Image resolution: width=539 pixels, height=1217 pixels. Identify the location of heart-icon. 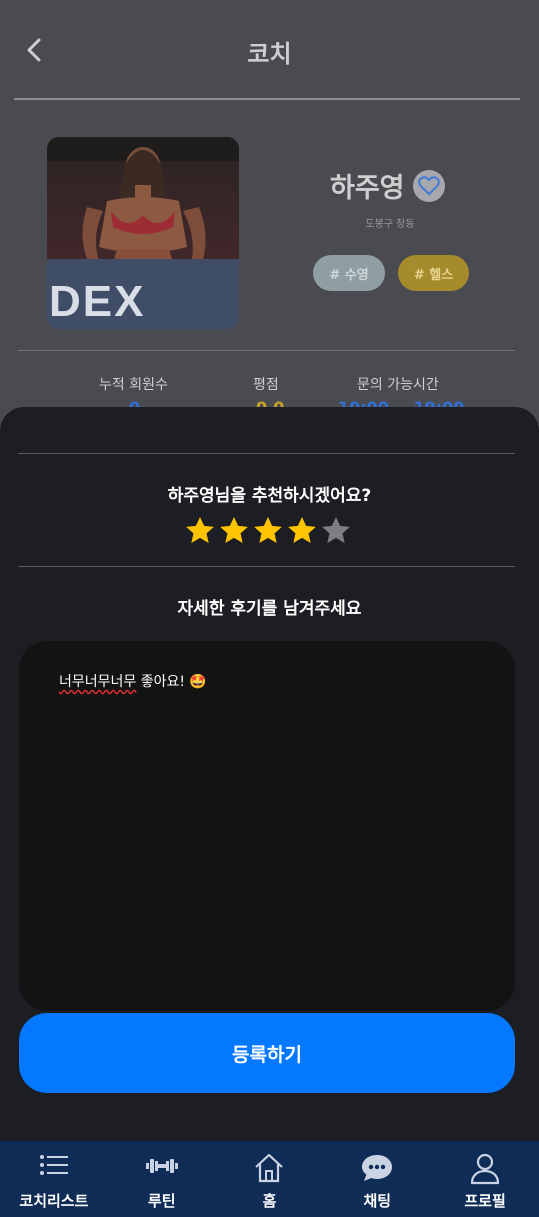
(428, 185).